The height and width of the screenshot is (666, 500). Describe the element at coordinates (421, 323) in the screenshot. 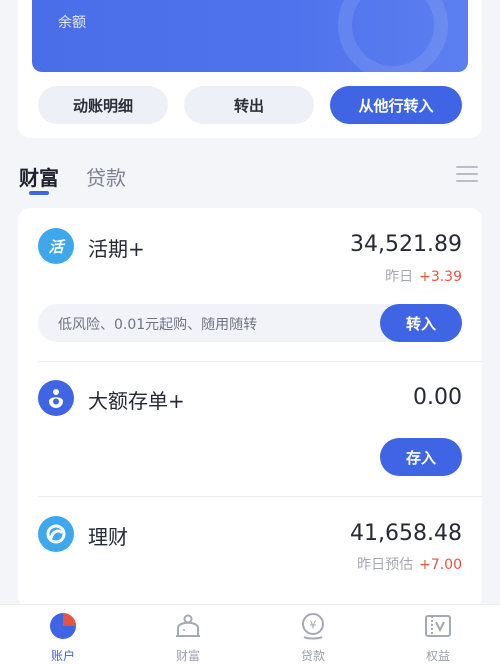

I see `deposit-in-button: 转入` at that location.